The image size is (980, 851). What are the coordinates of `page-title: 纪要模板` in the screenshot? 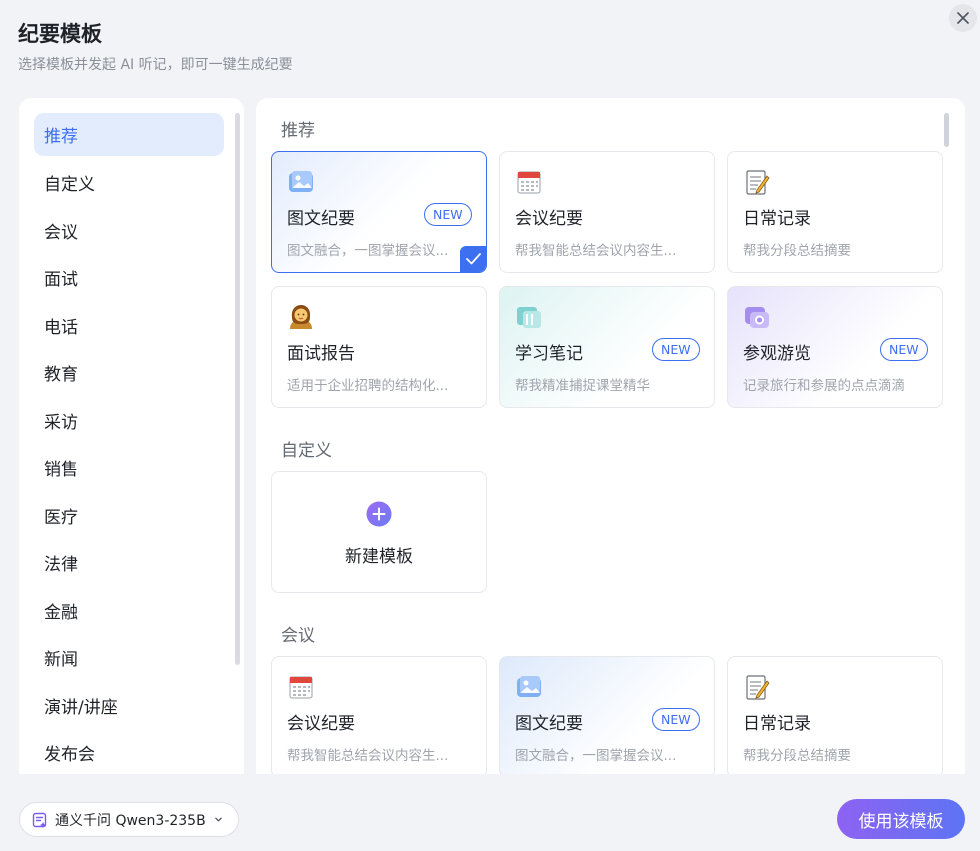 It's located at (60, 34).